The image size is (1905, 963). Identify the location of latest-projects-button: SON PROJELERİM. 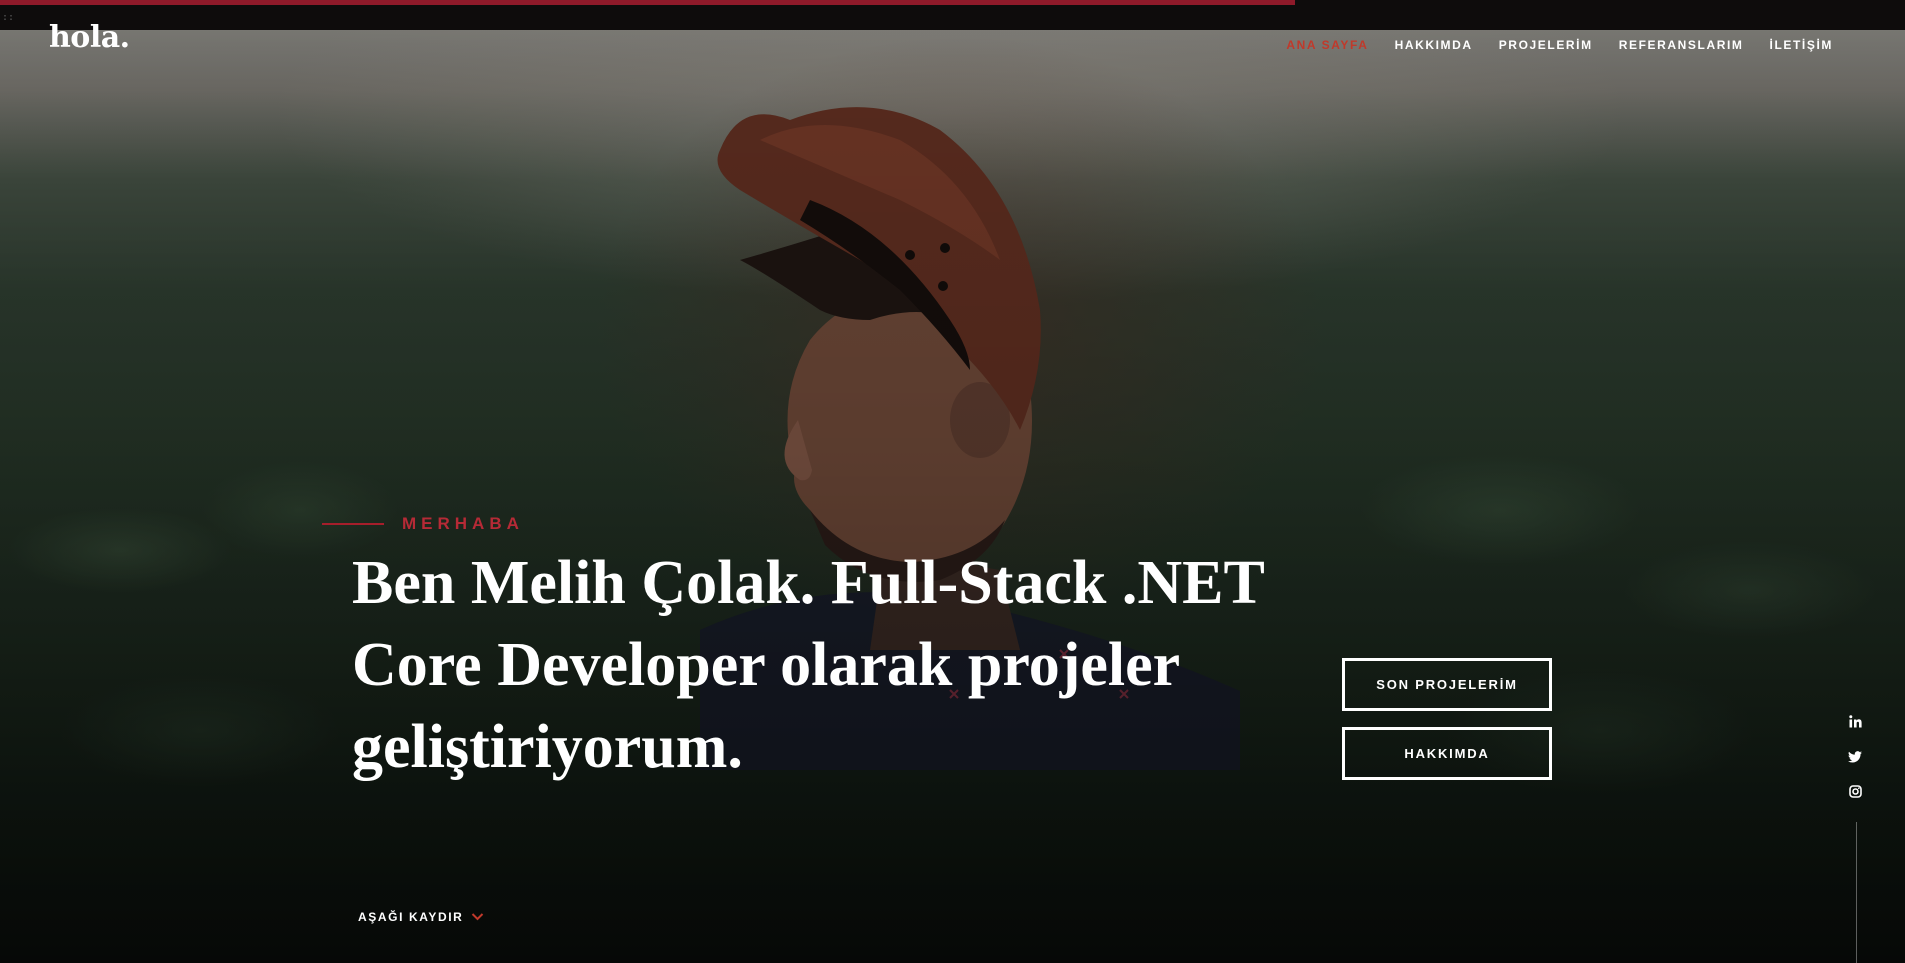
(1447, 684).